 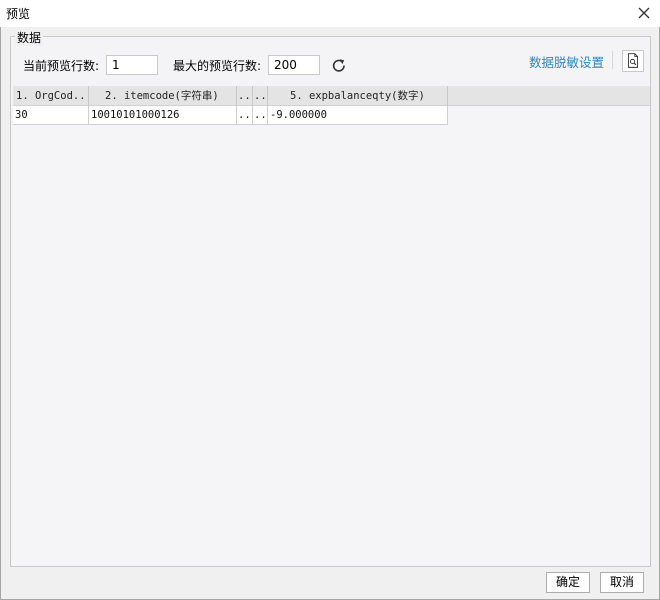 I want to click on close-icon, so click(x=644, y=13).